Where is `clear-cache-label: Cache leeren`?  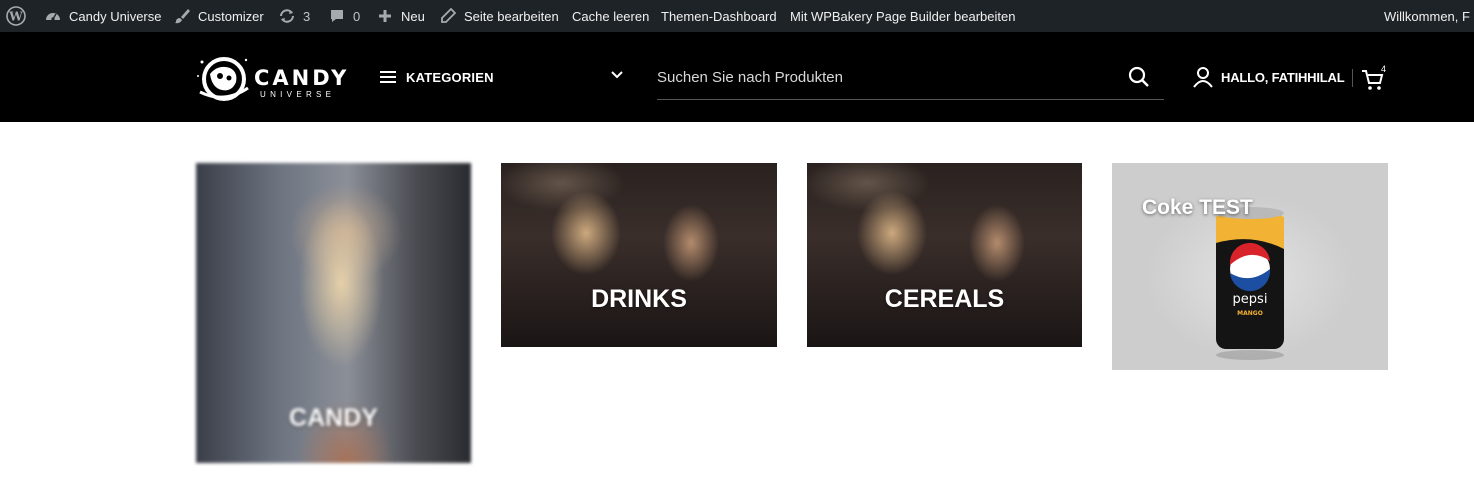
clear-cache-label: Cache leeren is located at coordinates (611, 16).